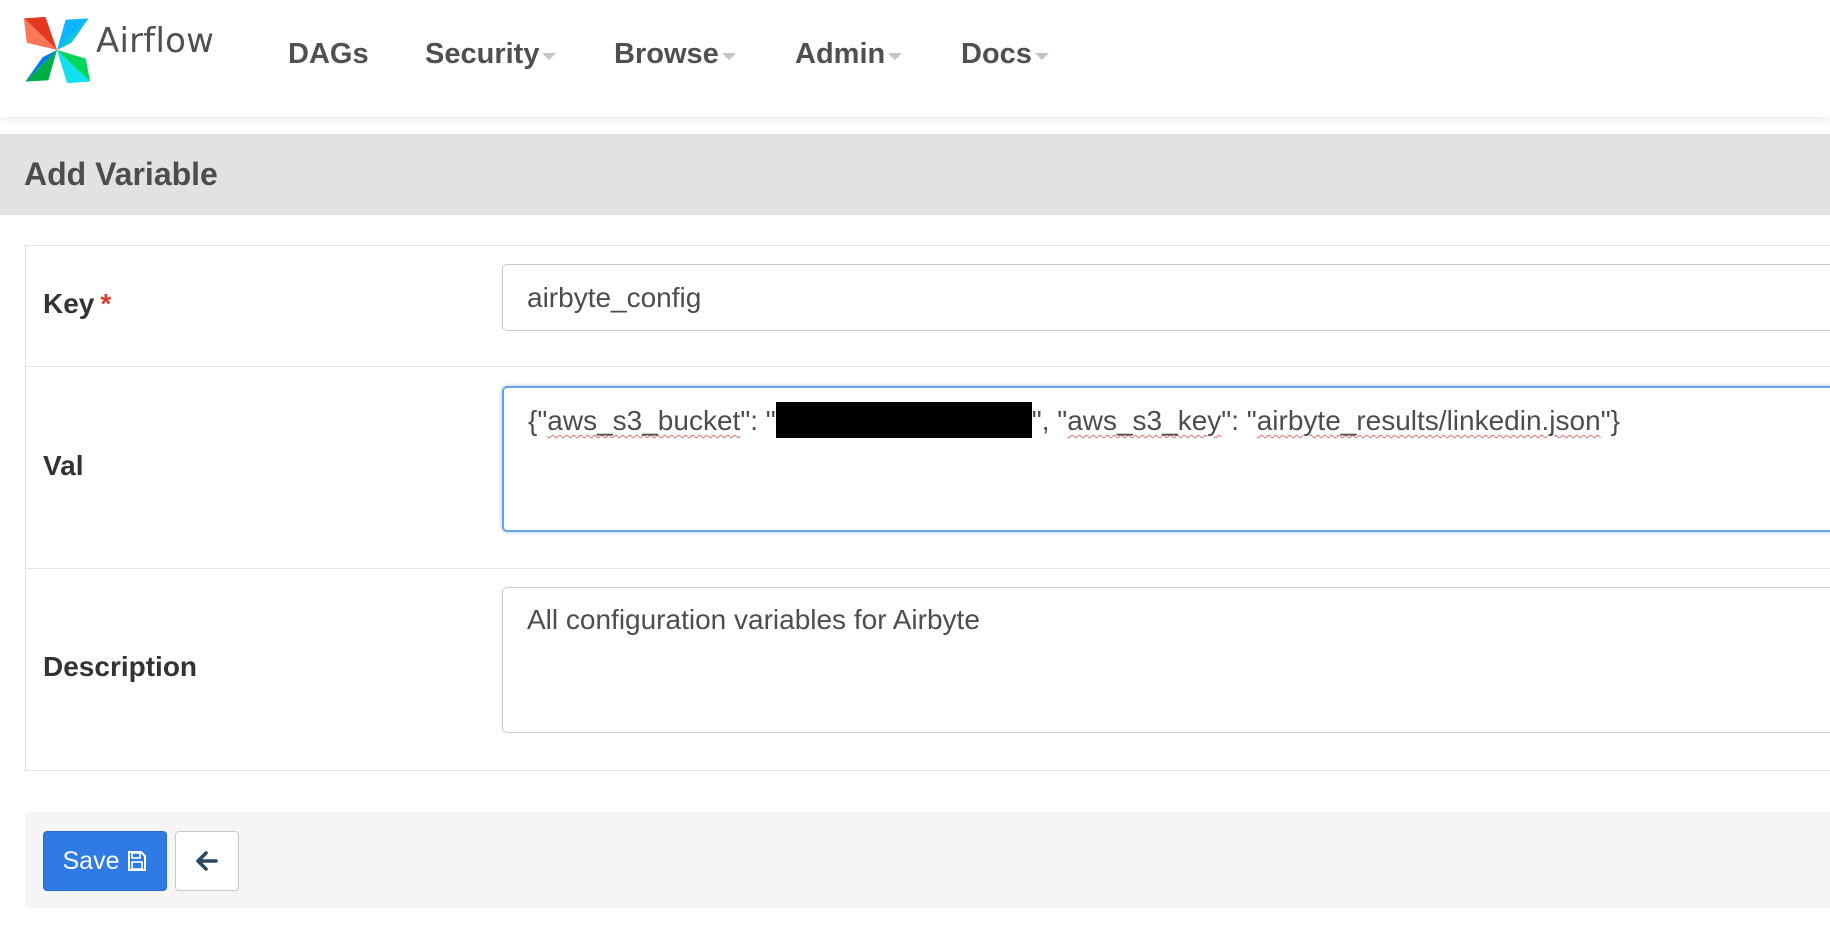 Image resolution: width=1830 pixels, height=934 pixels. What do you see at coordinates (482, 53) in the screenshot?
I see `nav-security-label: Security` at bounding box center [482, 53].